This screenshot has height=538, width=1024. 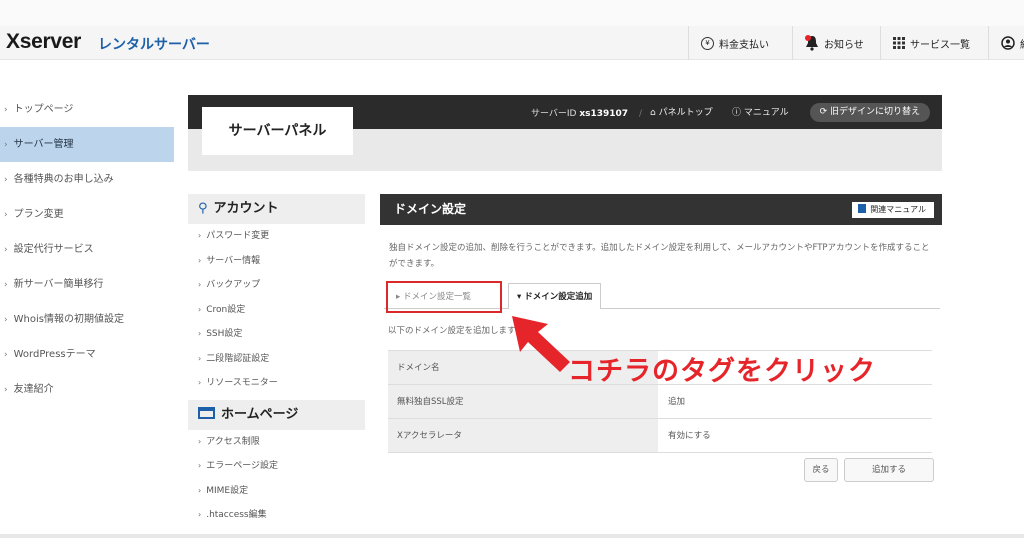 What do you see at coordinates (38, 214) in the screenshot?
I see `sidebar-item-label: プラン変更` at bounding box center [38, 214].